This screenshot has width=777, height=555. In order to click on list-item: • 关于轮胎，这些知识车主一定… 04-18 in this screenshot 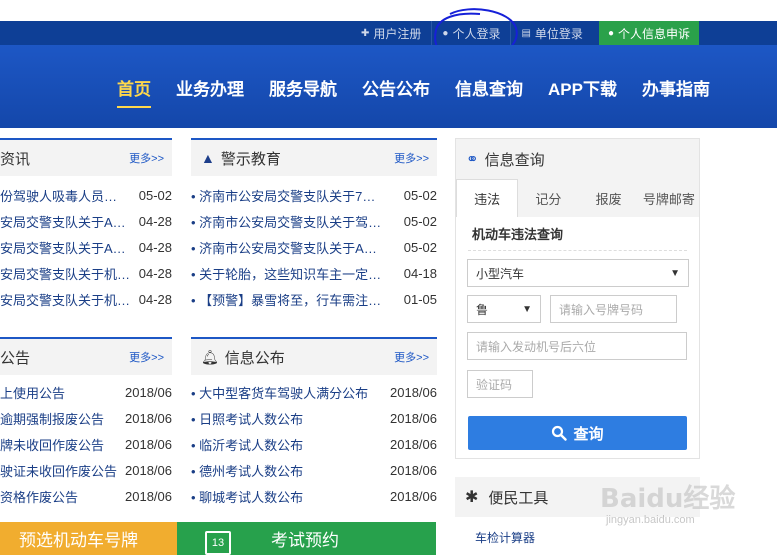, I will do `click(314, 273)`.